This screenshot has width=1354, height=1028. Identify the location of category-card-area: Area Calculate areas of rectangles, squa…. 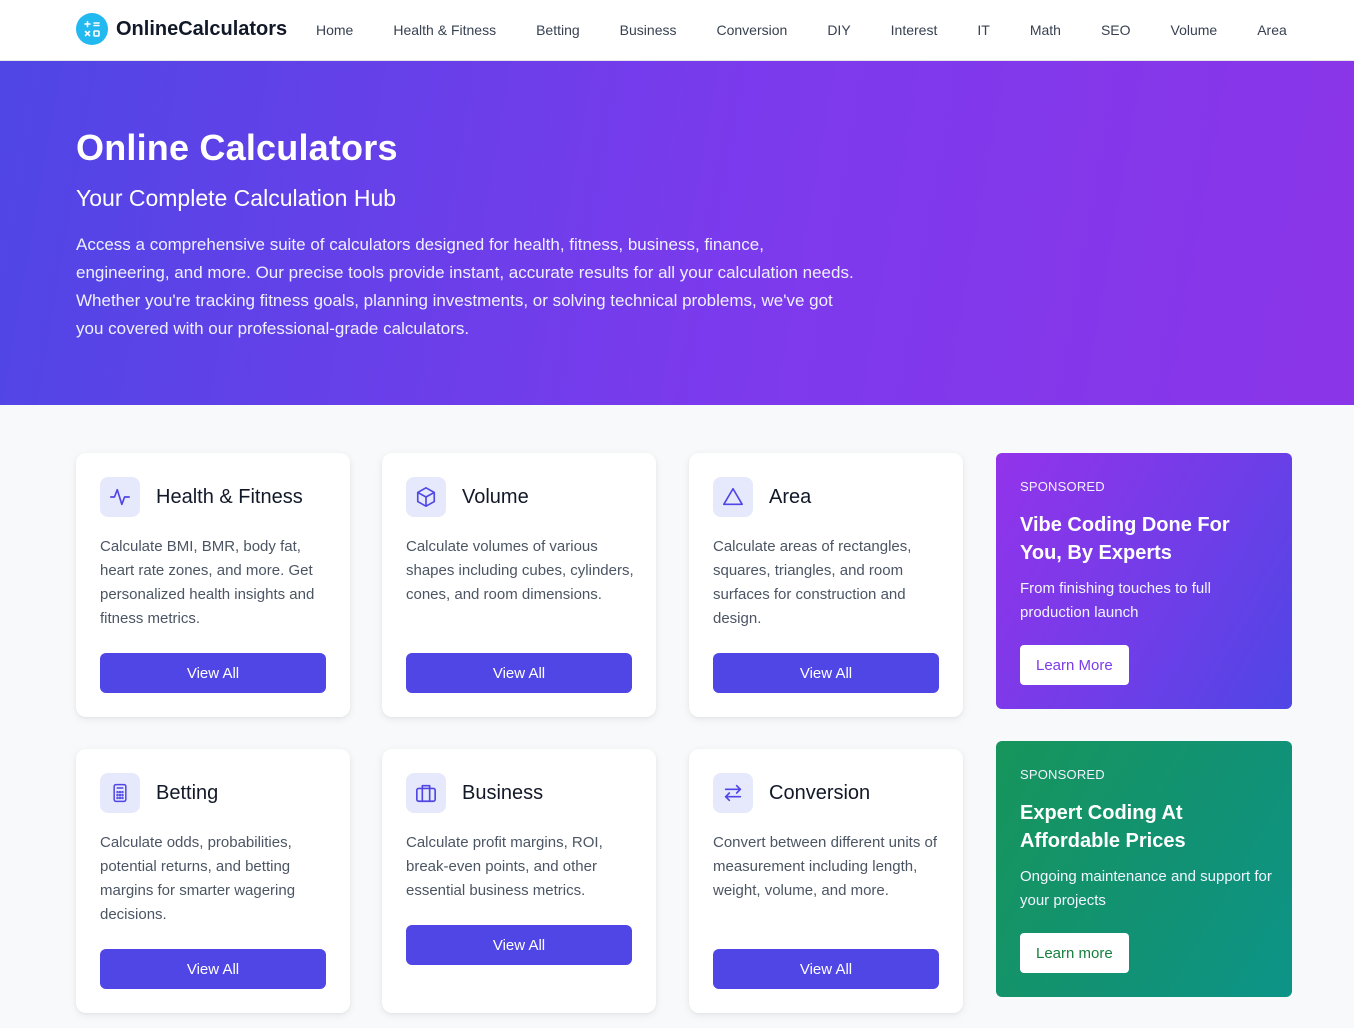
(826, 585).